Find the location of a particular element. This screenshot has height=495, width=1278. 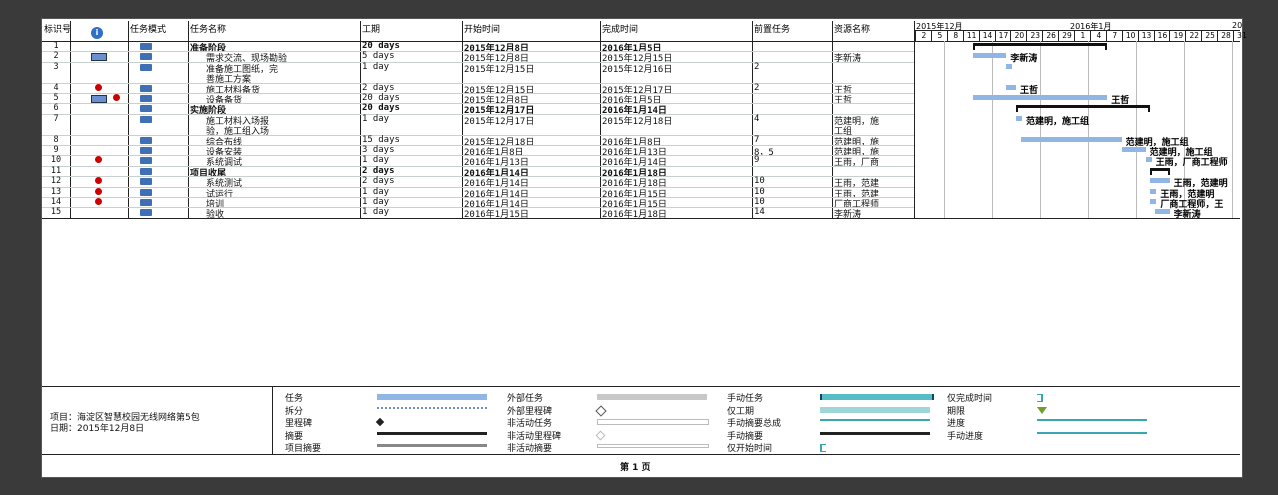

timeline-day: 19 is located at coordinates (1178, 35).